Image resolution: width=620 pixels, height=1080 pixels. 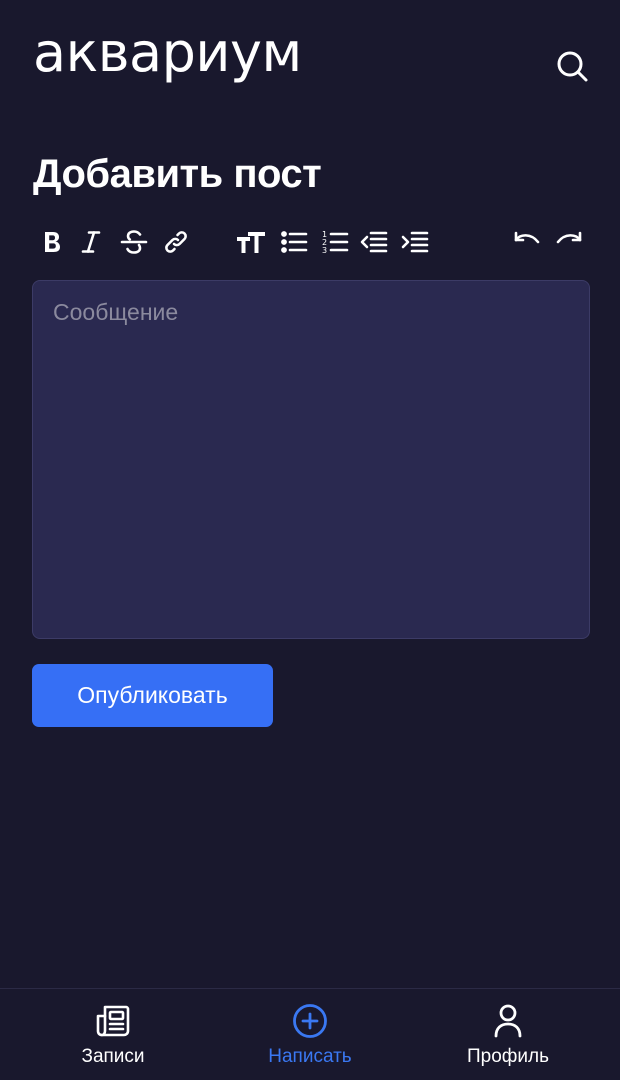 What do you see at coordinates (508, 1021) in the screenshot?
I see `user-icon` at bounding box center [508, 1021].